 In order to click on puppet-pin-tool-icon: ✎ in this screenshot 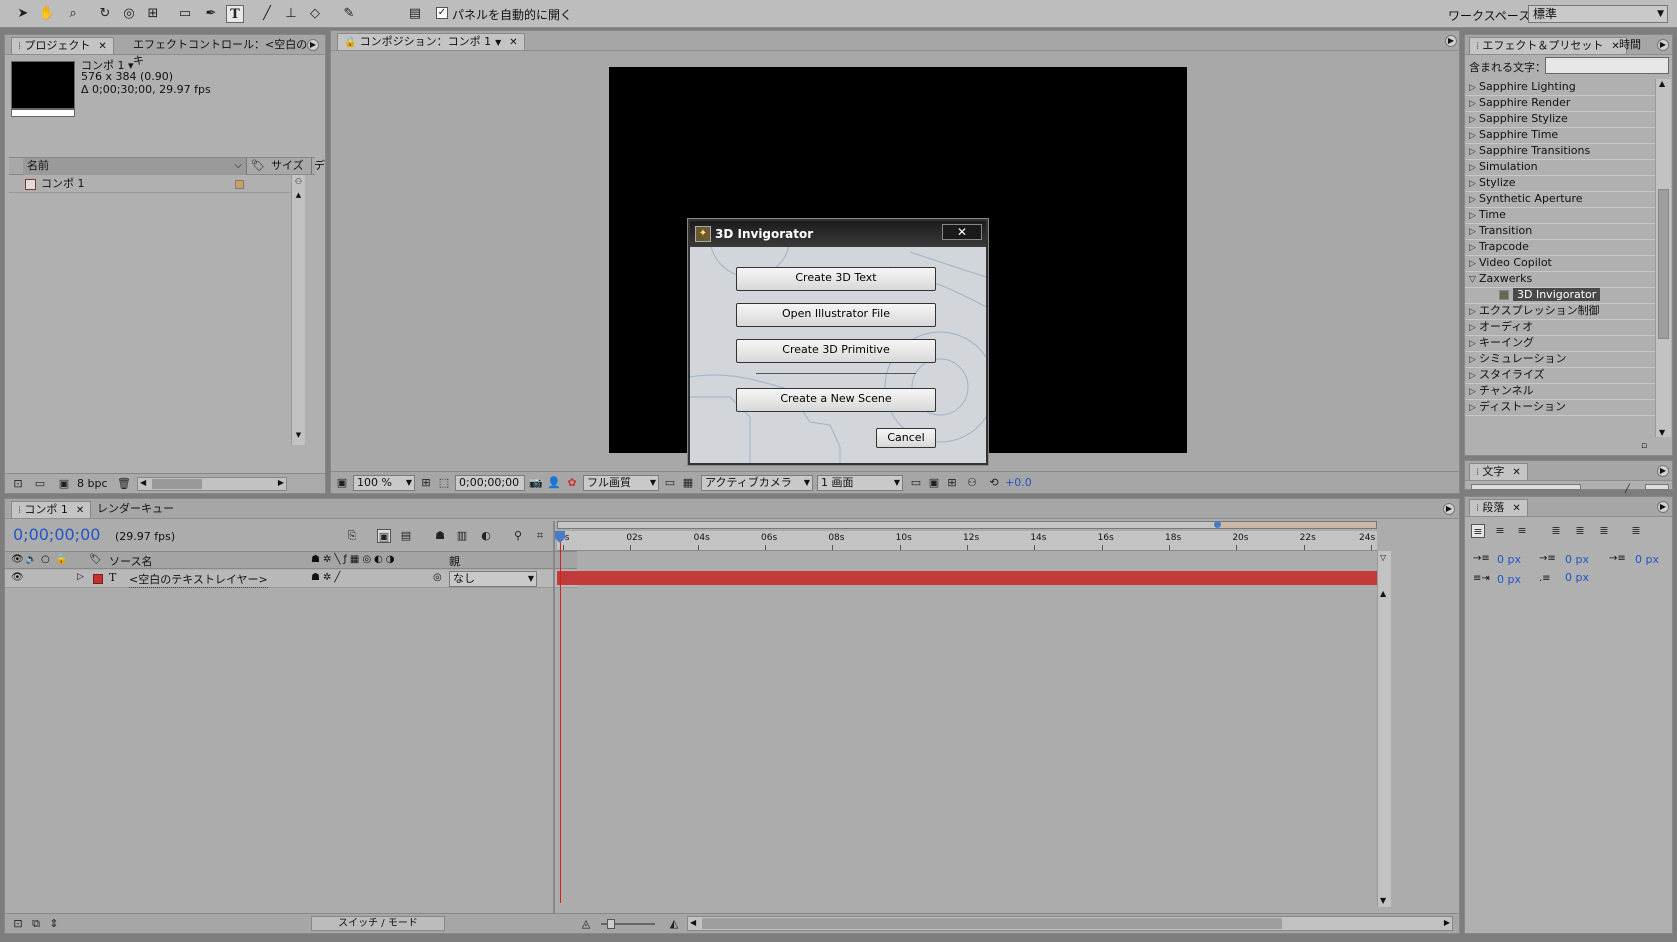, I will do `click(349, 14)`.